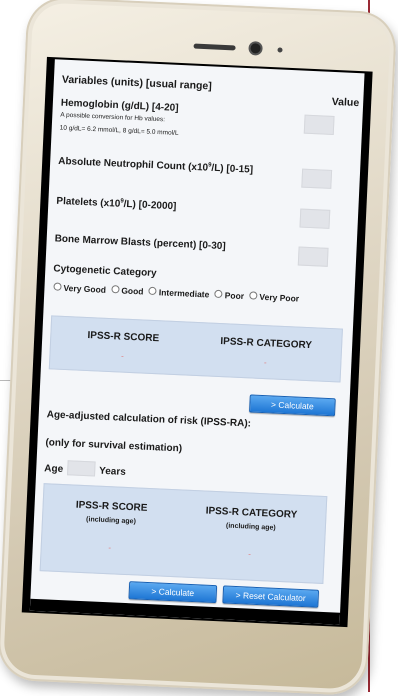  Describe the element at coordinates (111, 506) in the screenshot. I see `ipss-ra-score-header: IPSS-R SCORE` at that location.